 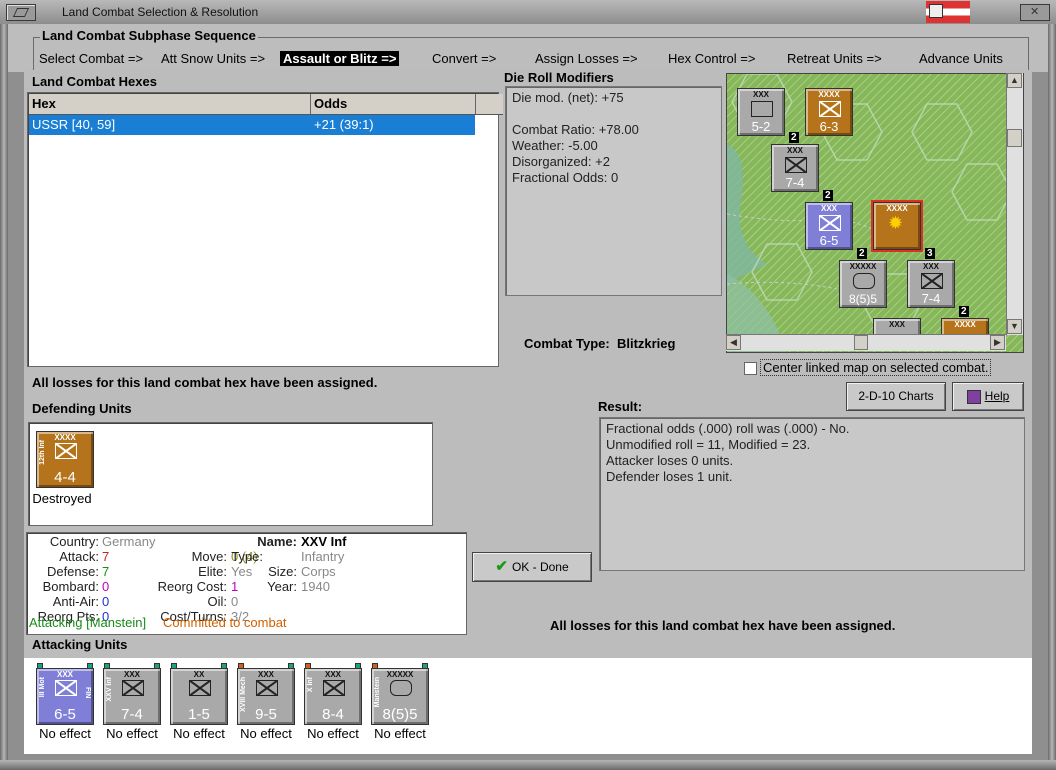 I want to click on info-bombard-label: Bombard:, so click(x=70, y=586).